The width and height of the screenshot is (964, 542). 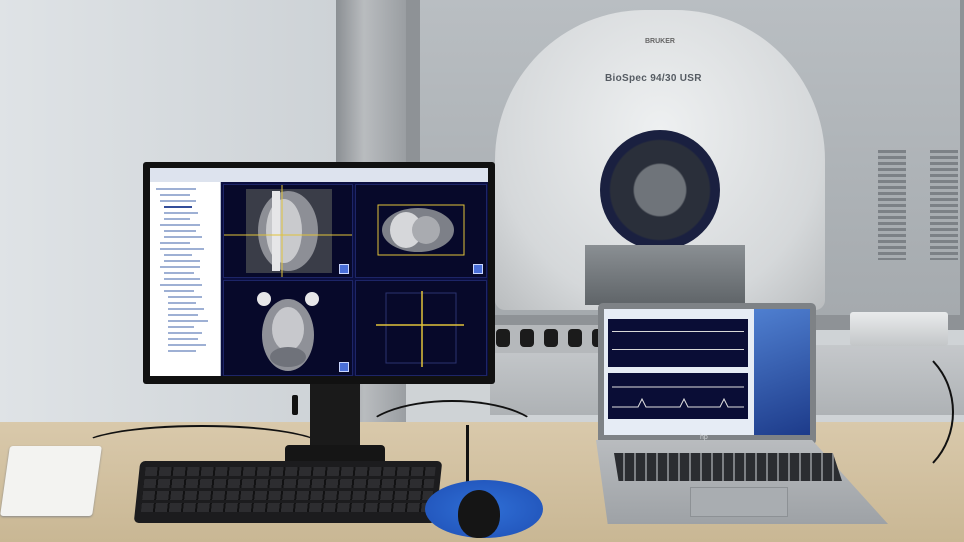 What do you see at coordinates (704, 437) in the screenshot?
I see `laptop-brand-logo: hp` at bounding box center [704, 437].